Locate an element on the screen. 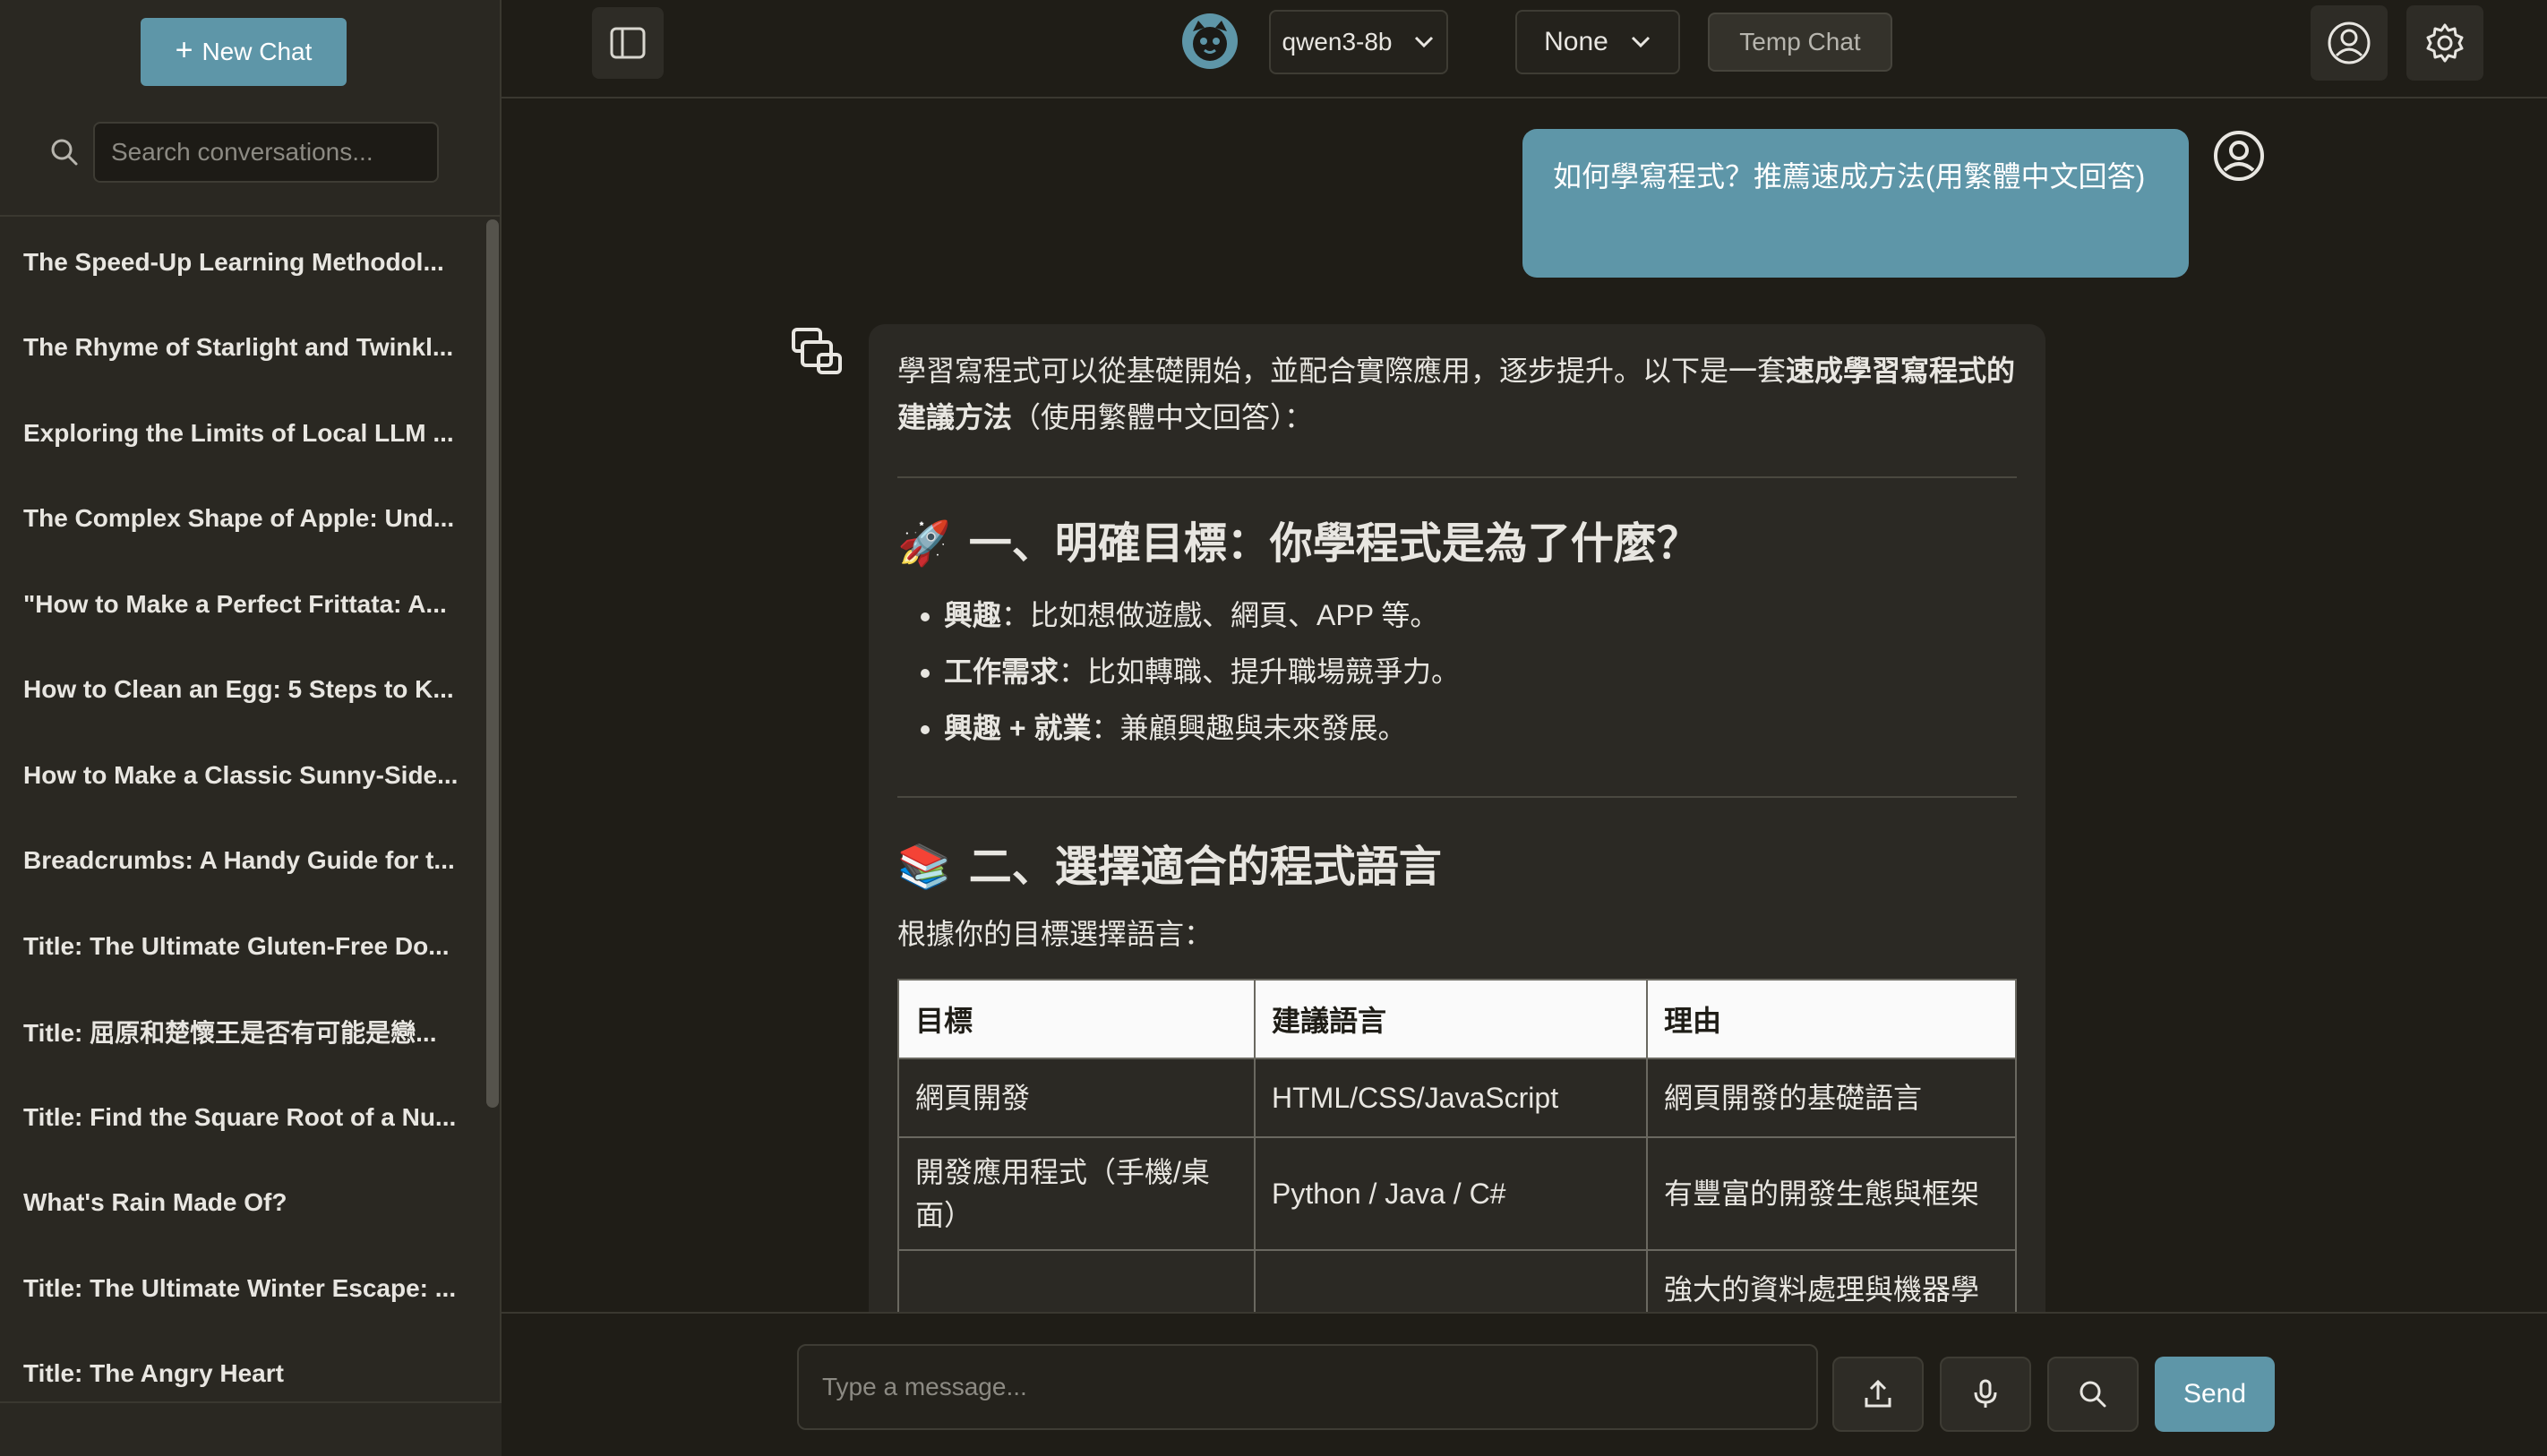 This screenshot has height=1456, width=2547. model-avatar-icon is located at coordinates (1209, 41).